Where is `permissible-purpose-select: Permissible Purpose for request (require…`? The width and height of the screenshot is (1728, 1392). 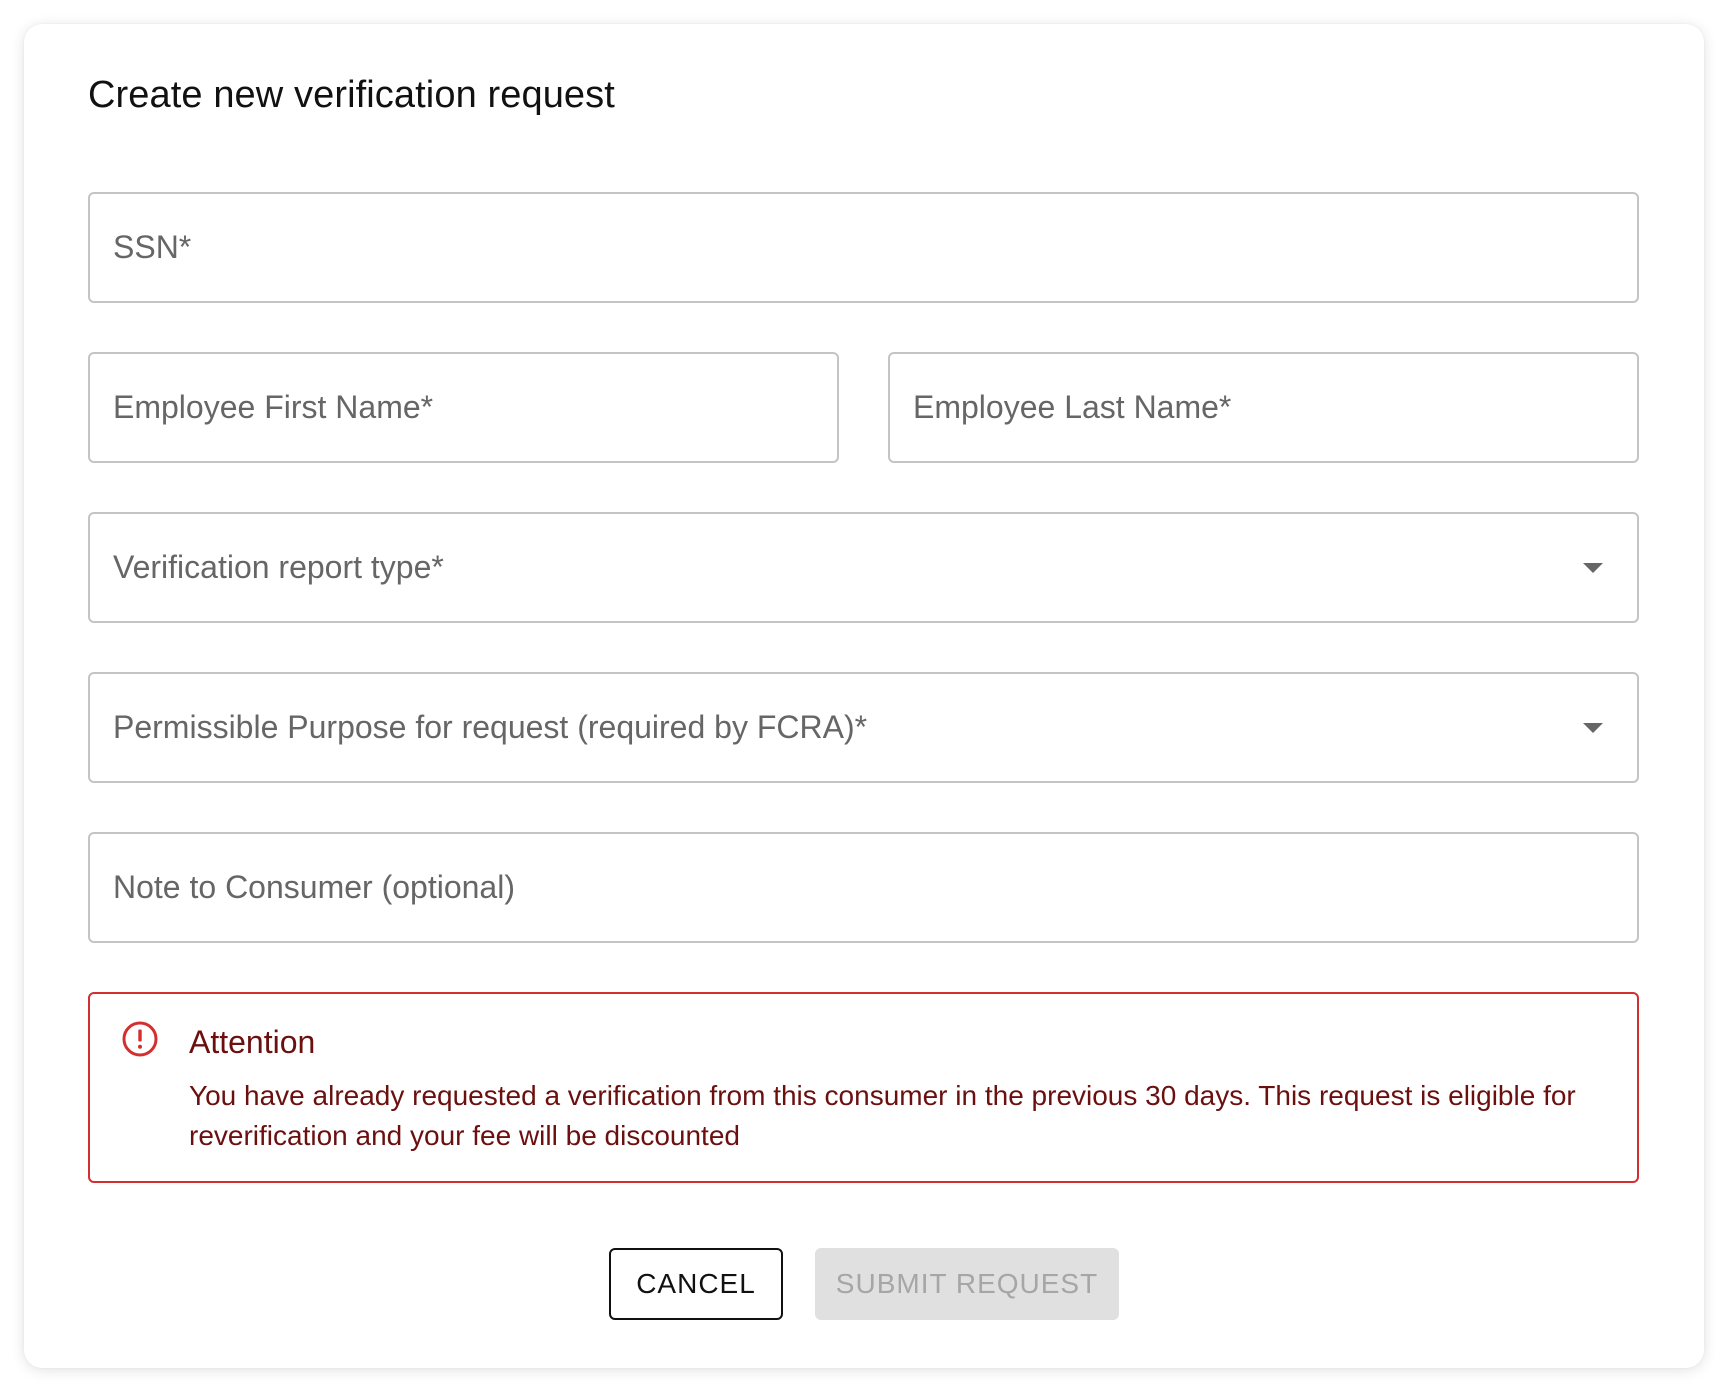
permissible-purpose-select: Permissible Purpose for request (require… is located at coordinates (863, 727).